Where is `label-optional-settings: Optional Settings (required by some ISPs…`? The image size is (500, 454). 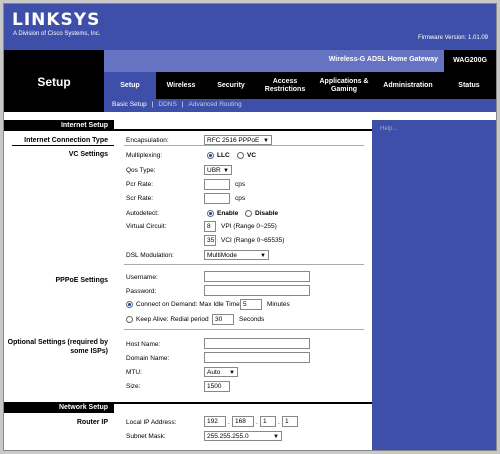 label-optional-settings: Optional Settings (required by some ISPs… is located at coordinates (57, 347).